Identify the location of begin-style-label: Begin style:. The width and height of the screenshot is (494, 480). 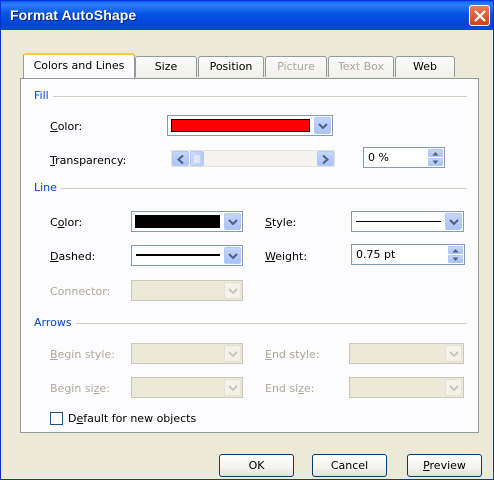
(82, 354).